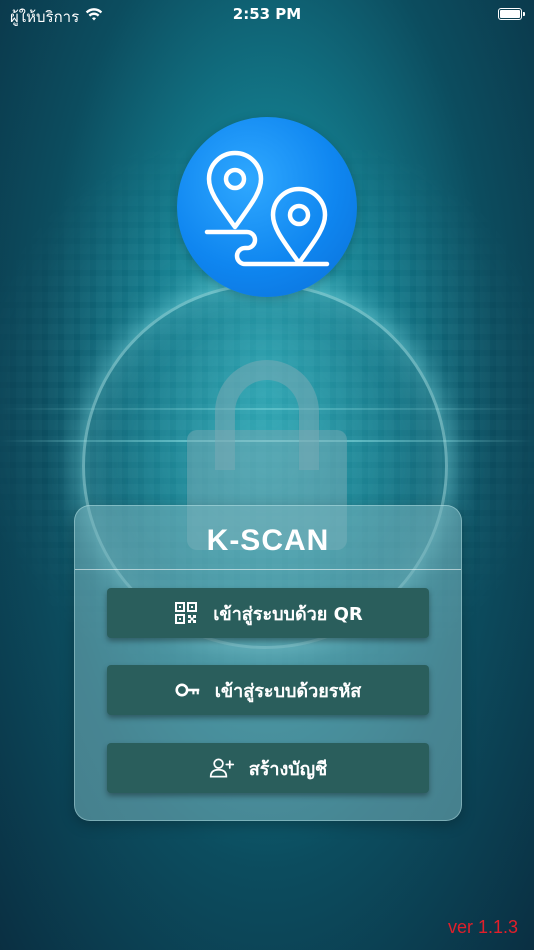 This screenshot has width=534, height=950. Describe the element at coordinates (511, 14) in the screenshot. I see `battery-icon` at that location.